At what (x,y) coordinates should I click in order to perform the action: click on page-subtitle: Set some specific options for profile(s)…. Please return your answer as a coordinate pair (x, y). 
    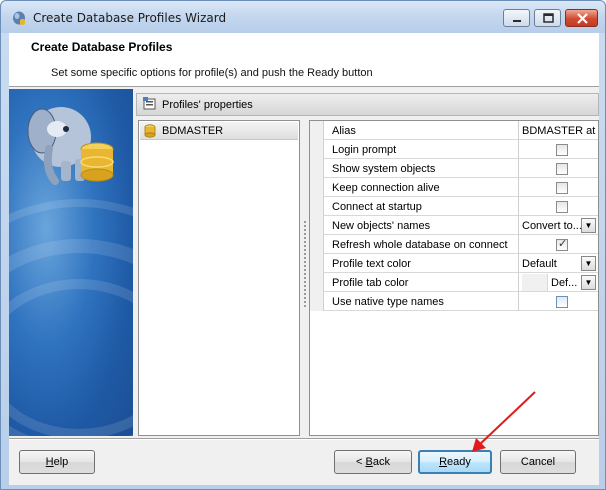
    Looking at the image, I should click on (212, 73).